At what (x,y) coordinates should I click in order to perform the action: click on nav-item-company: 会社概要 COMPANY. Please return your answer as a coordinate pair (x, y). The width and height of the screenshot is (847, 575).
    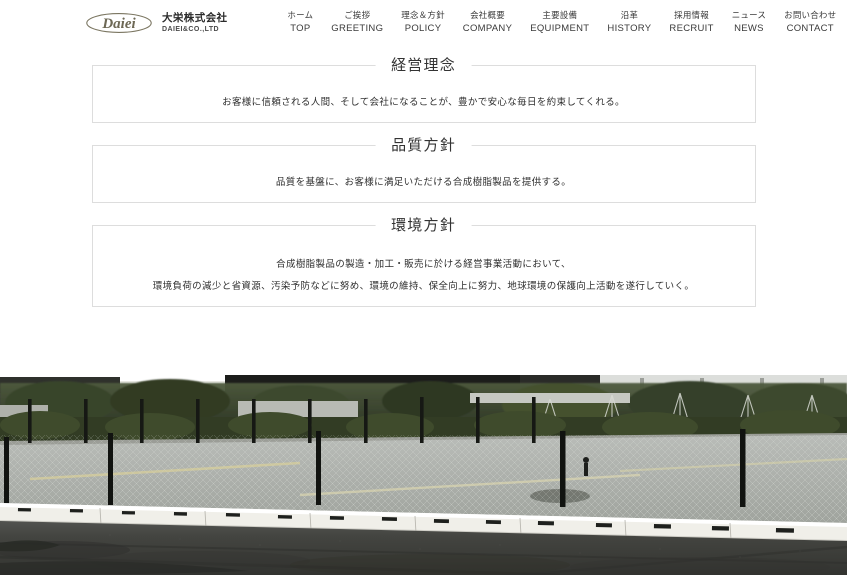
    Looking at the image, I should click on (487, 22).